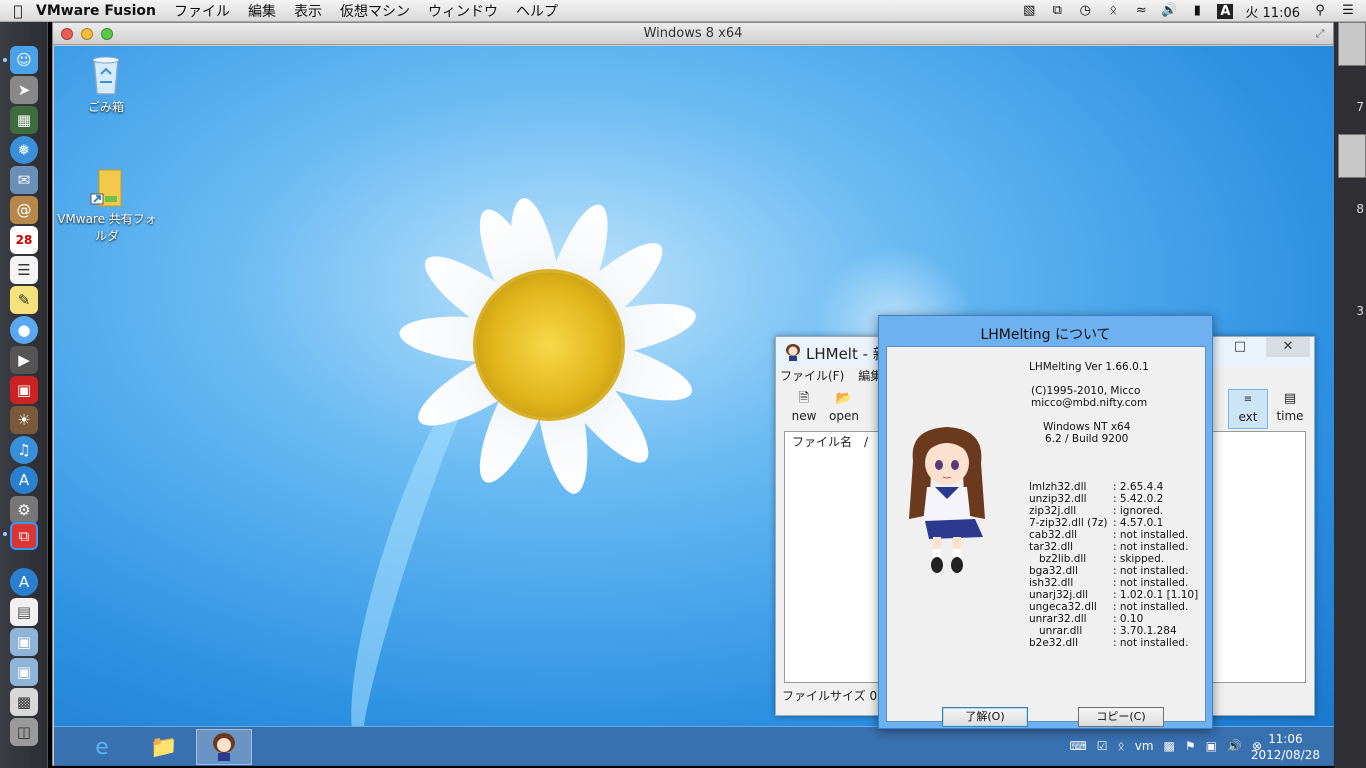 The width and height of the screenshot is (1366, 768). What do you see at coordinates (1320, 11) in the screenshot?
I see `spotlight-icon: ⚲` at bounding box center [1320, 11].